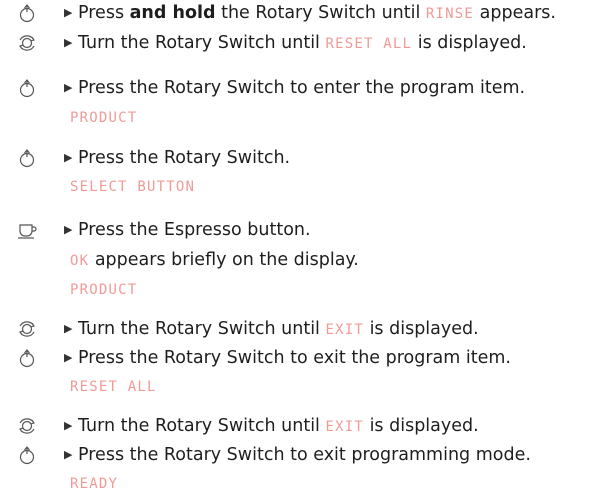 Image resolution: width=609 pixels, height=499 pixels. I want to click on step-5: ▶ Press the Espresso button., so click(304, 230).